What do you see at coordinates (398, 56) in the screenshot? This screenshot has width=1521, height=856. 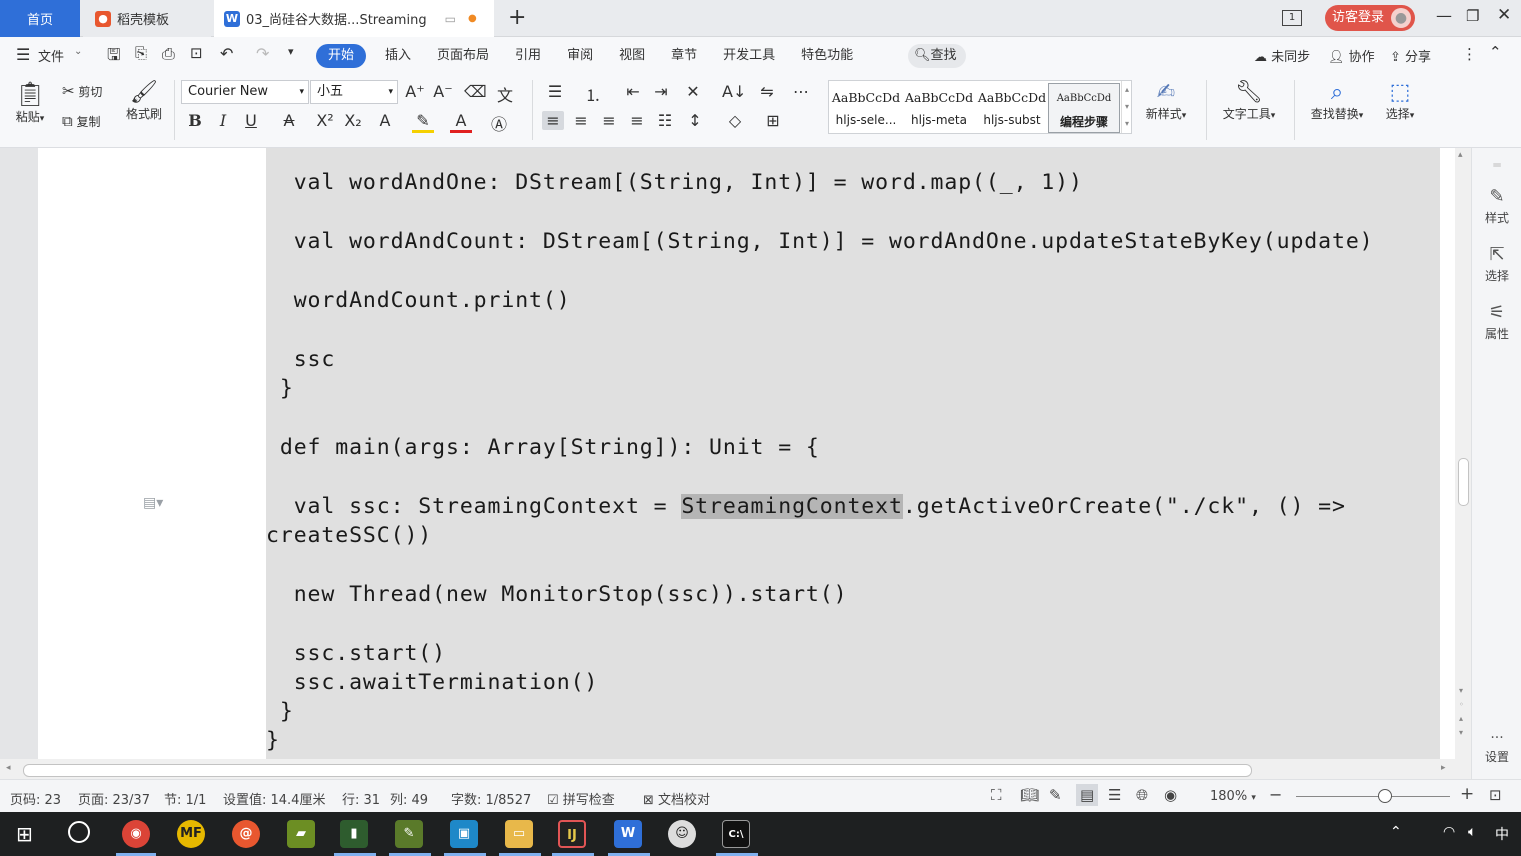 I see `menu-insert: 插入` at bounding box center [398, 56].